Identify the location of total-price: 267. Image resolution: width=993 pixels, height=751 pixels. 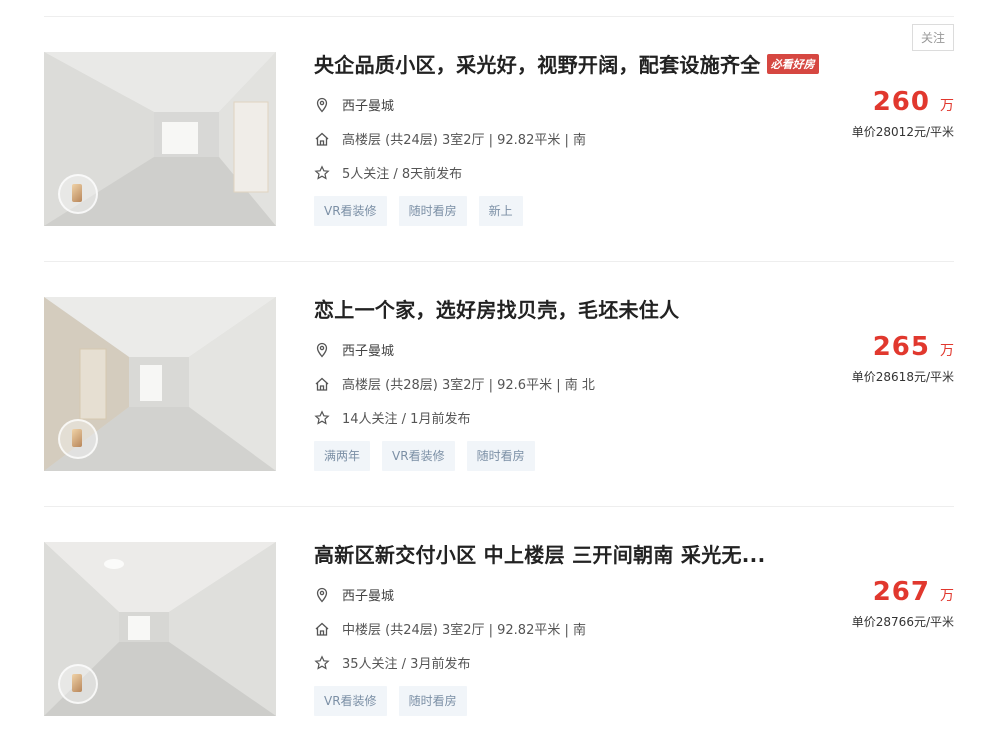
(901, 592).